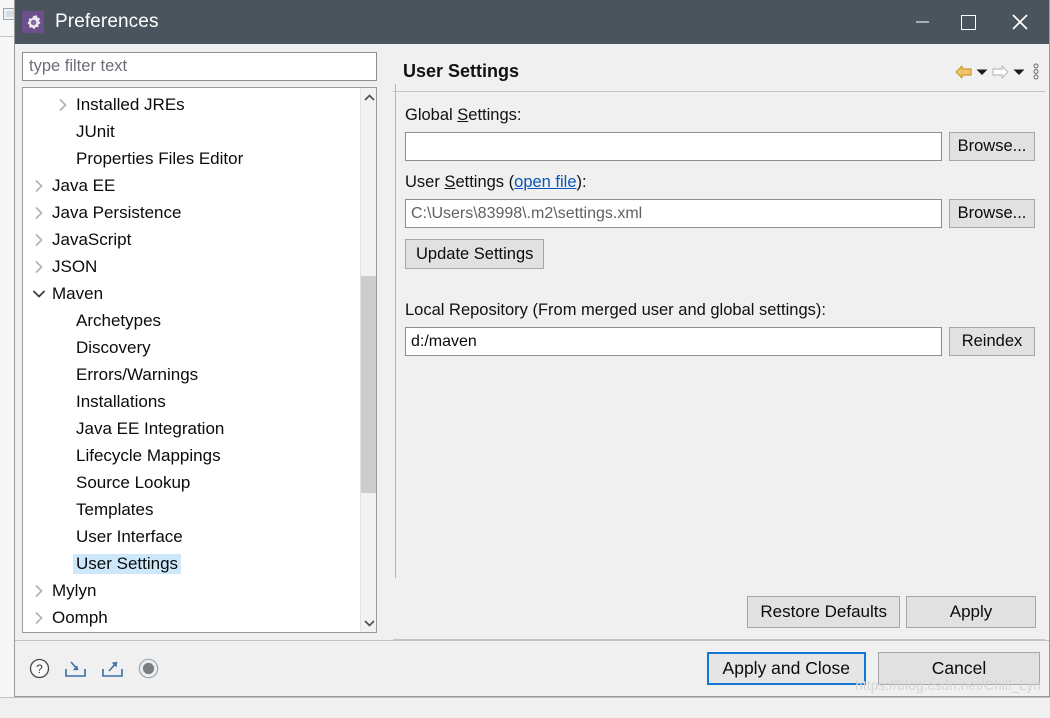  I want to click on user-settings-label-suffix: ):, so click(581, 182).